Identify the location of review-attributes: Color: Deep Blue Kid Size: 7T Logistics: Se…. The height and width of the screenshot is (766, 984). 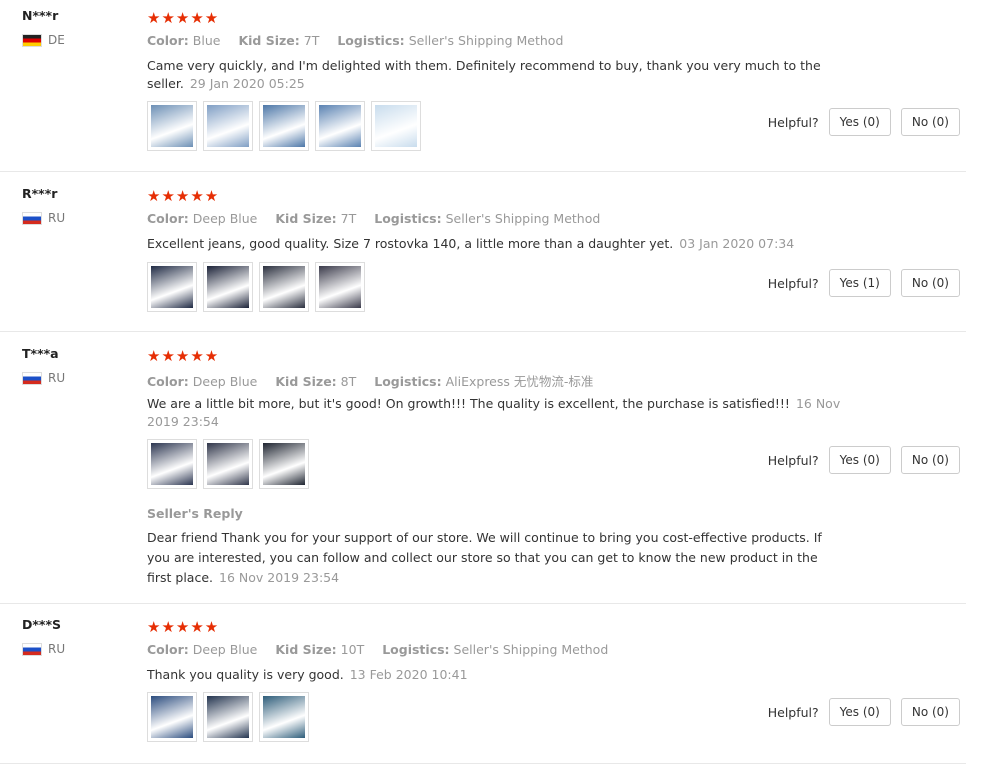
(373, 218).